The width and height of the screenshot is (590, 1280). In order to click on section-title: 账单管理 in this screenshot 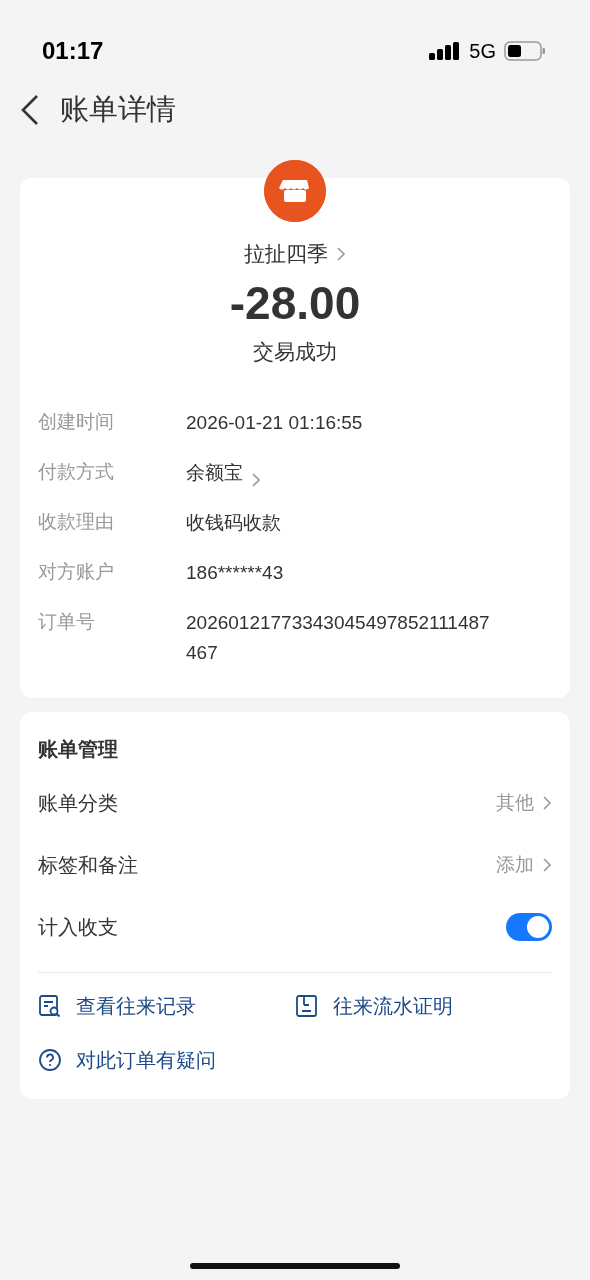, I will do `click(78, 750)`.